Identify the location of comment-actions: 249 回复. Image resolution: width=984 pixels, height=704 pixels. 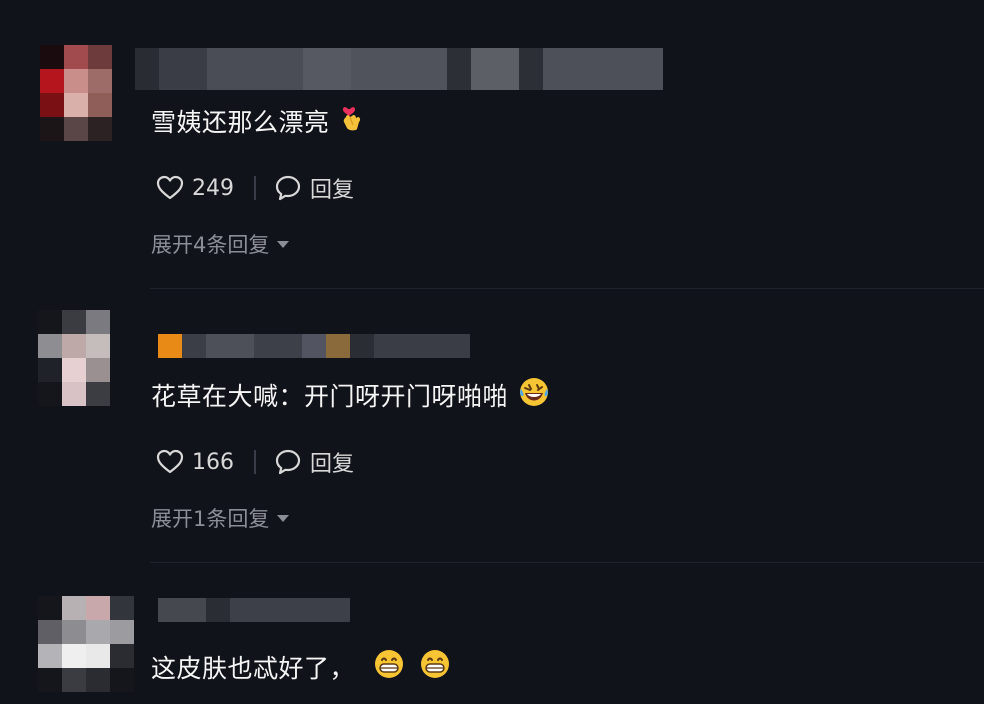
(255, 188).